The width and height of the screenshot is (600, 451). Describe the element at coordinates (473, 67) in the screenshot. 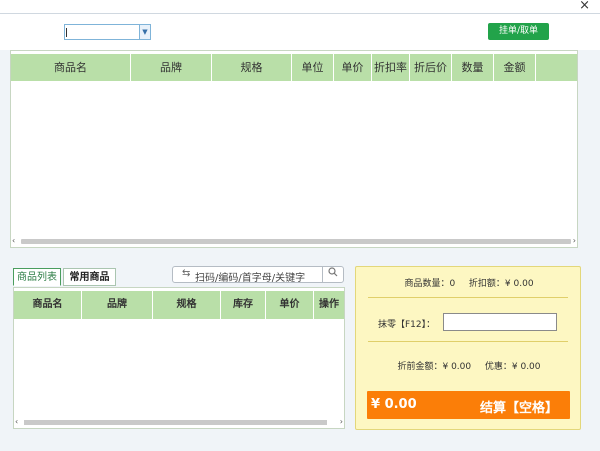

I see `column-header: 数量` at that location.